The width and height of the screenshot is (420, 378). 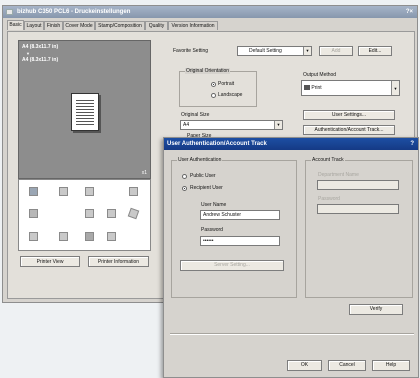 I want to click on main-window-title: bizhub C350 PCL6 - Druckeinstellungen, so click(x=74, y=12).